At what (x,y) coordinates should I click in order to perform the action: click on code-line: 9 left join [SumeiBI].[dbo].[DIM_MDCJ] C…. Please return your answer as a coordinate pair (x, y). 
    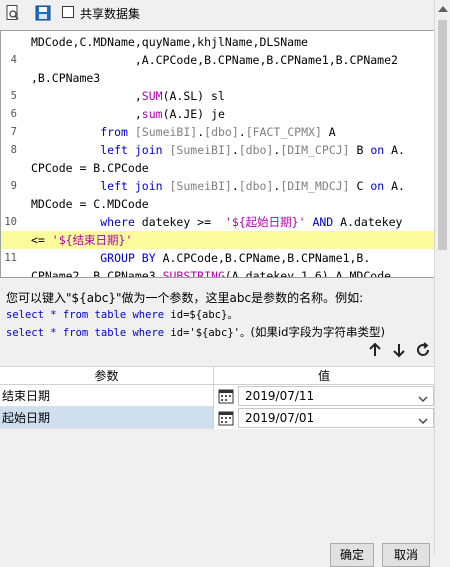
    Looking at the image, I should click on (217, 186).